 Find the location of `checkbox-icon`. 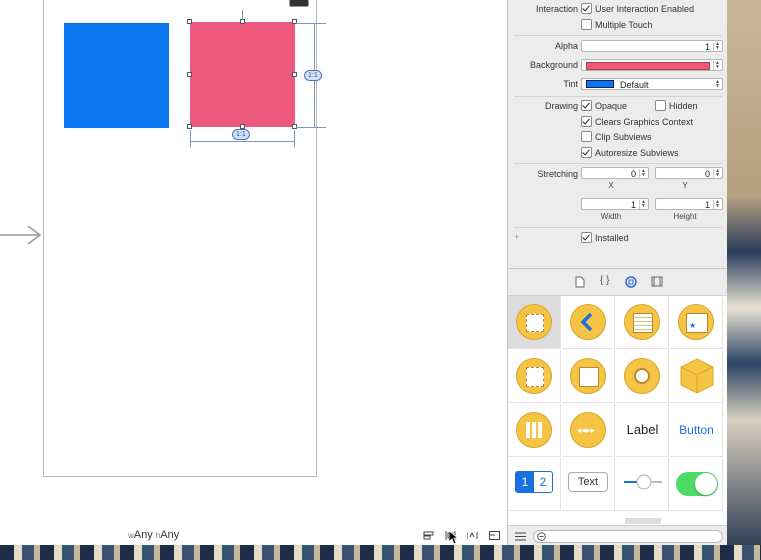

checkbox-icon is located at coordinates (586, 136).